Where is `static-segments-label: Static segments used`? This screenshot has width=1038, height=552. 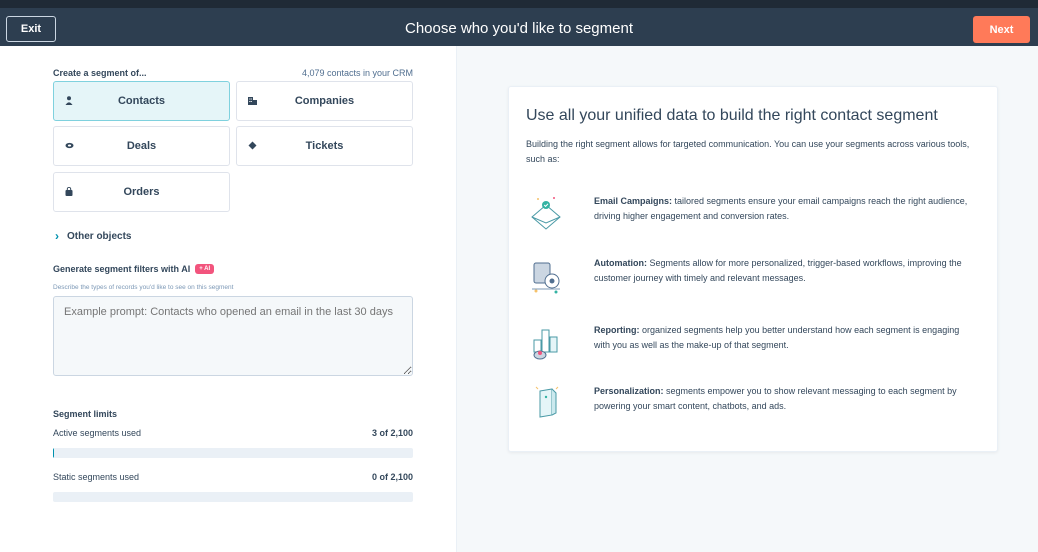 static-segments-label: Static segments used is located at coordinates (96, 477).